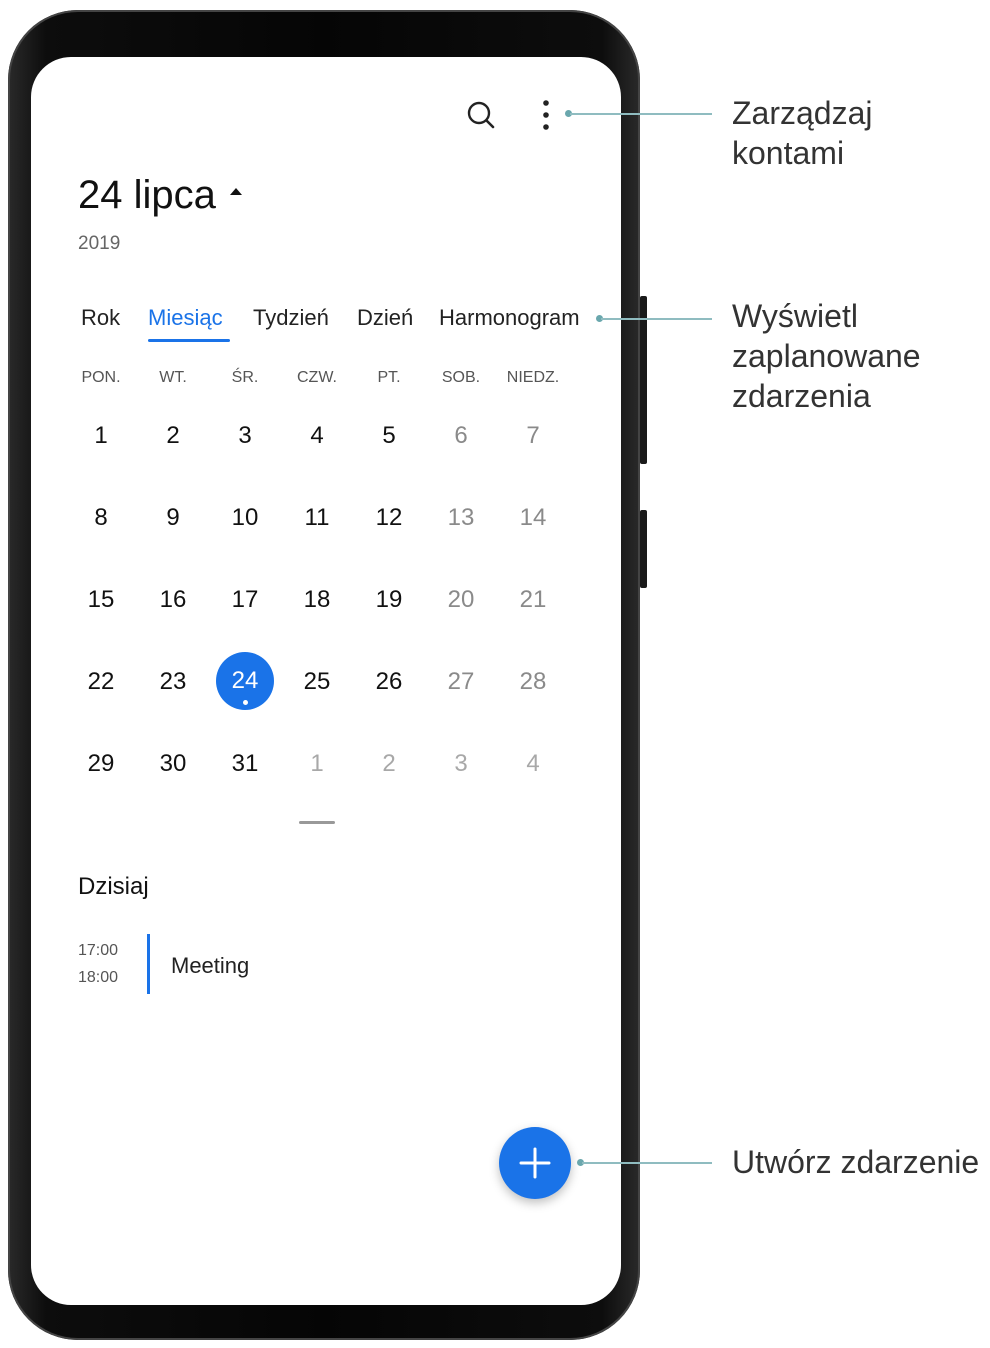 The image size is (990, 1348). Describe the element at coordinates (533, 377) in the screenshot. I see `weekday-sun: NIEDZ.` at that location.